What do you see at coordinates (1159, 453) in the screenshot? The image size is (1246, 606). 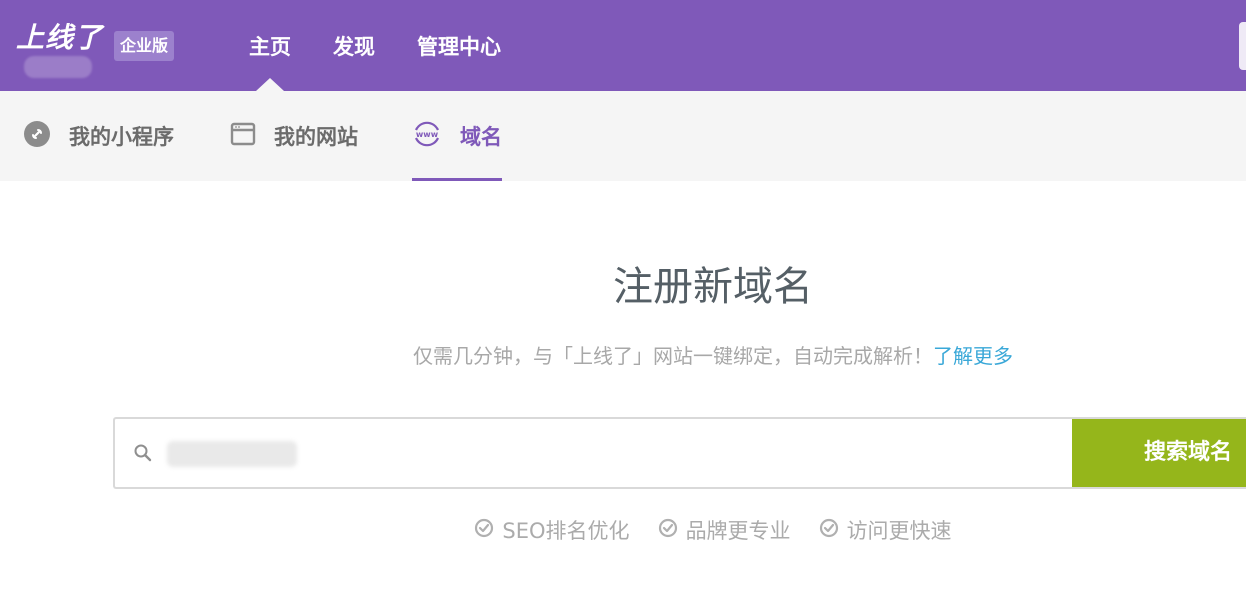 I see `search-domain-button: 搜索域名` at bounding box center [1159, 453].